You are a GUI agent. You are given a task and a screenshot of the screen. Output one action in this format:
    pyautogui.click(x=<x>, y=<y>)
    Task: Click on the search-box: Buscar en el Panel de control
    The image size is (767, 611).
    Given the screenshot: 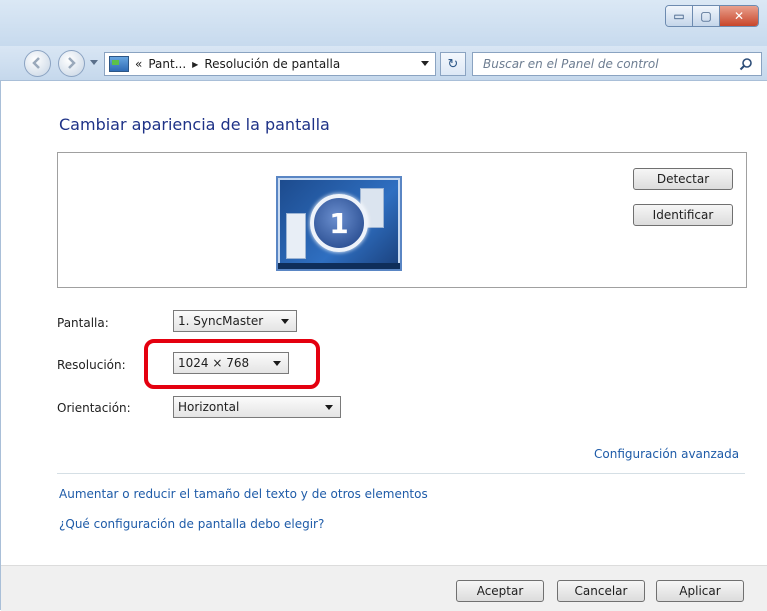 What is the action you would take?
    pyautogui.click(x=617, y=64)
    